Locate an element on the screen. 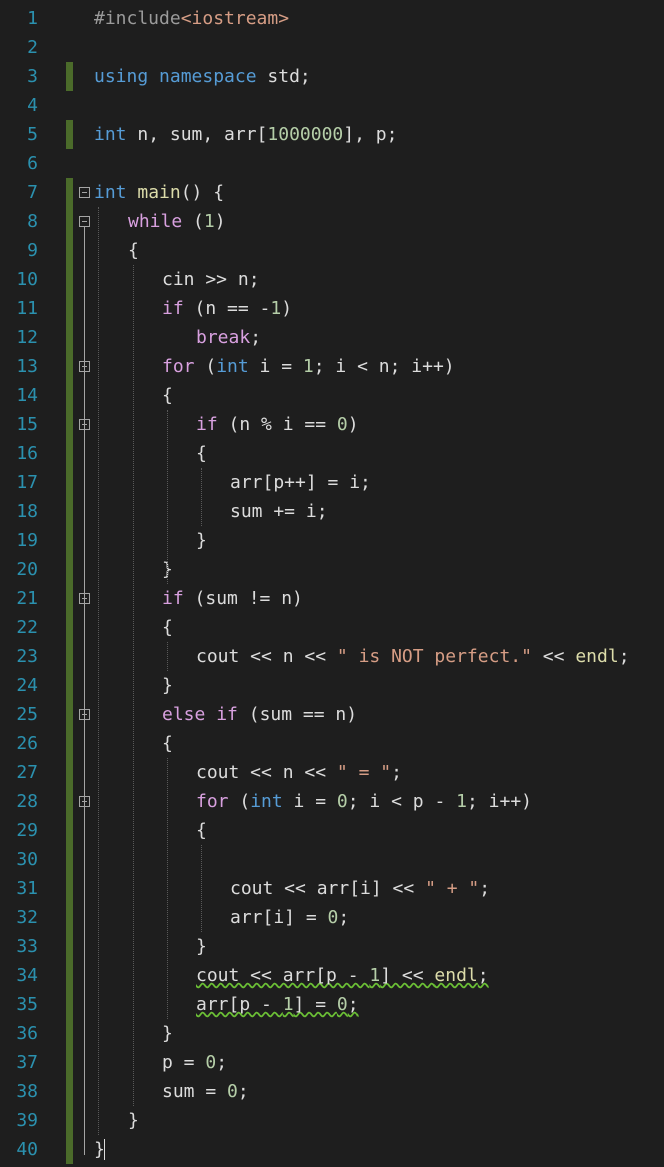 The image size is (664, 1167). code-text: arr[i] = 0; is located at coordinates (289, 917).